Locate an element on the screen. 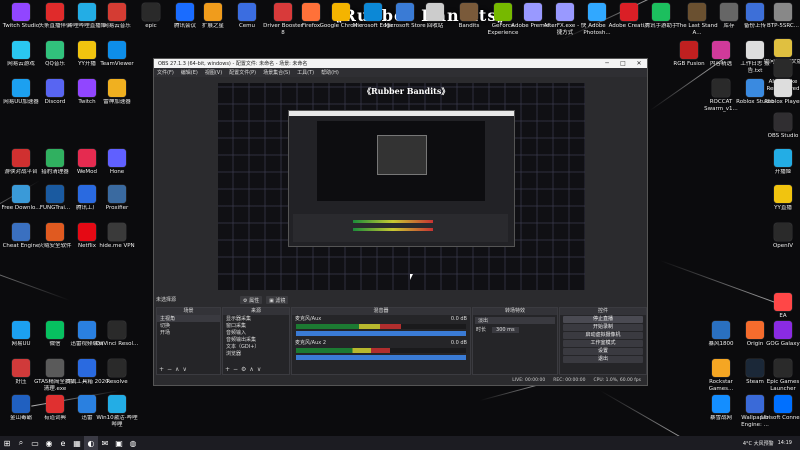 This screenshot has height=450, width=800. scene-transitions-dock: 转场特效 淡出 时长 300 ms is located at coordinates (515, 341).